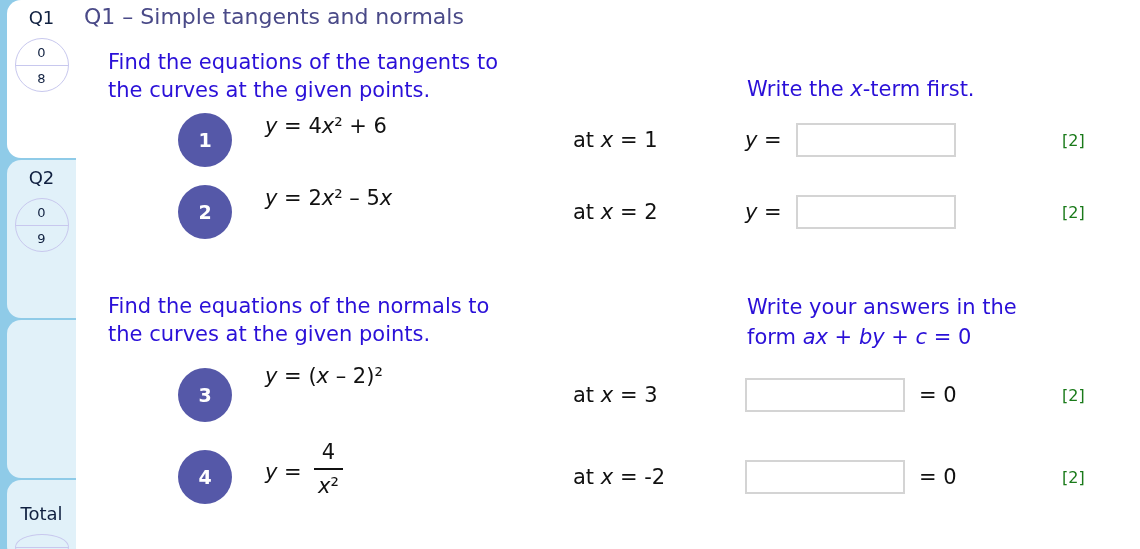  I want to click on question-number-badge: 4, so click(205, 477).